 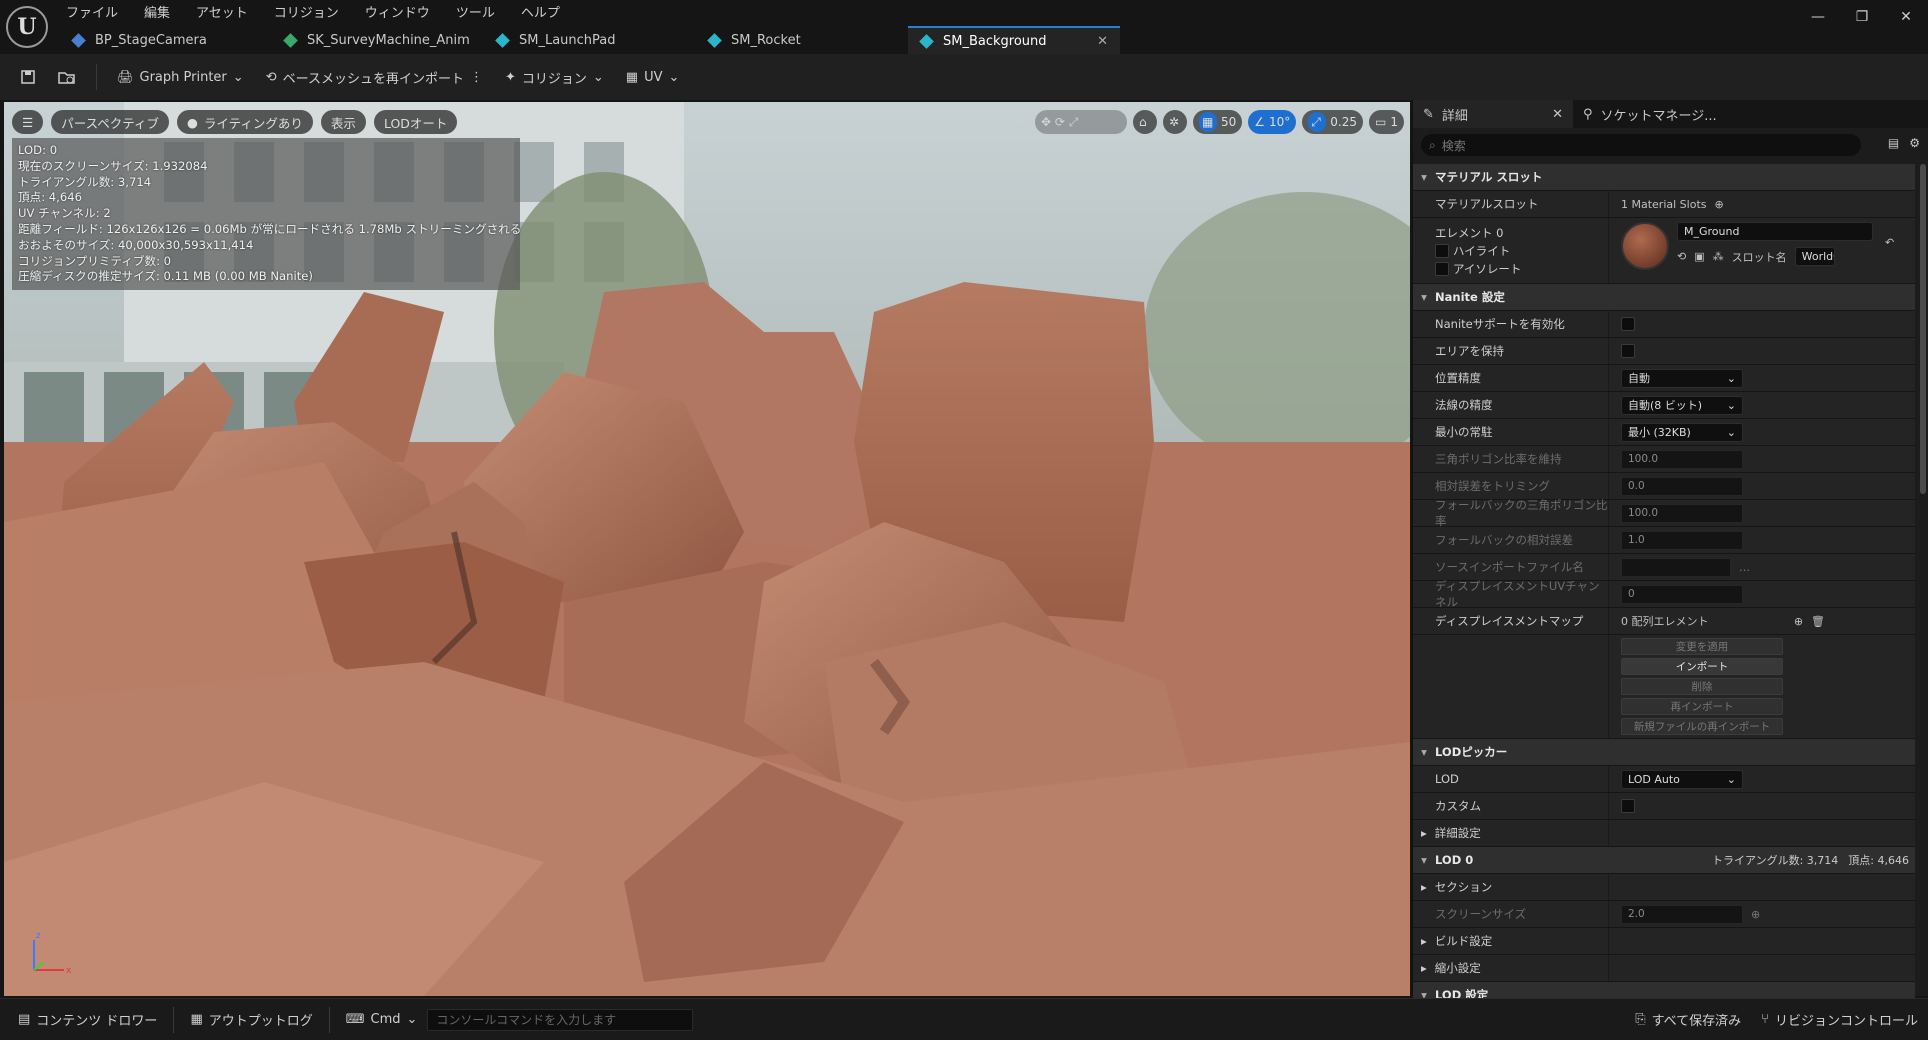 What do you see at coordinates (1174, 122) in the screenshot?
I see `realtime-button: ✲` at bounding box center [1174, 122].